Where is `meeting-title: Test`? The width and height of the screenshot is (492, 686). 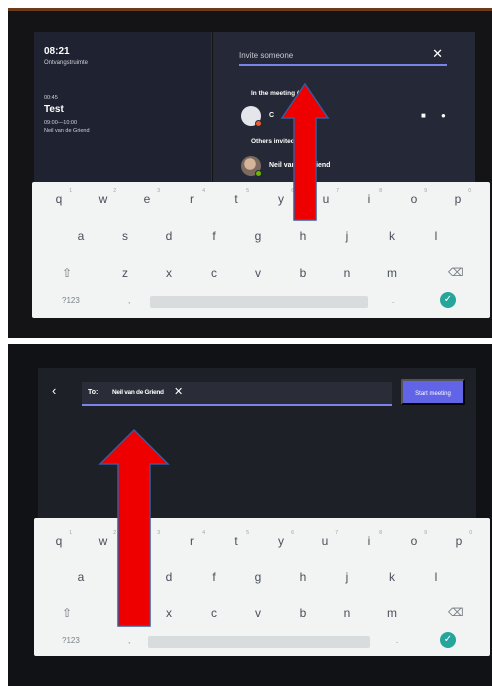
meeting-title: Test is located at coordinates (54, 109).